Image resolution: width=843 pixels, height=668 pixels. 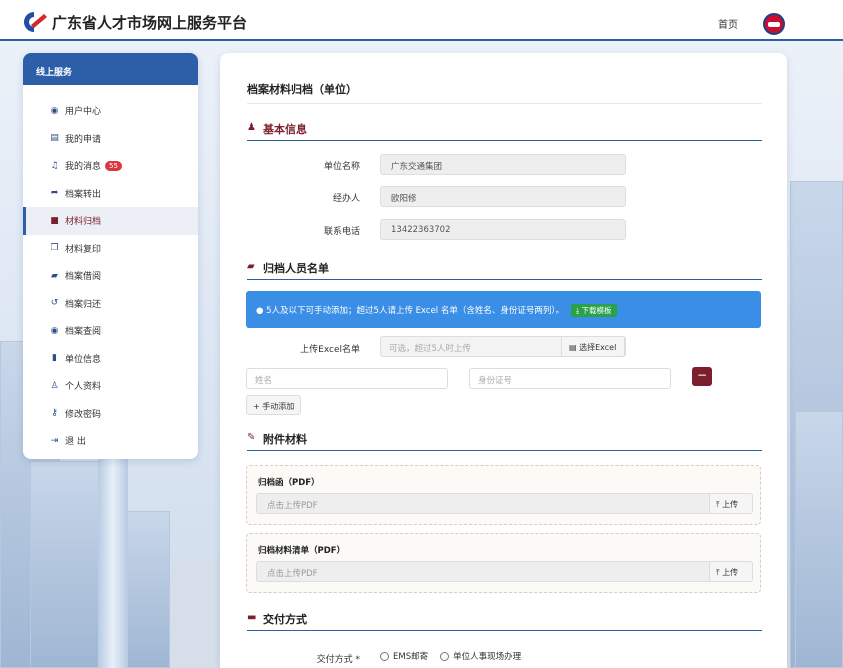 I want to click on section-title: 基本信息, so click(x=285, y=129).